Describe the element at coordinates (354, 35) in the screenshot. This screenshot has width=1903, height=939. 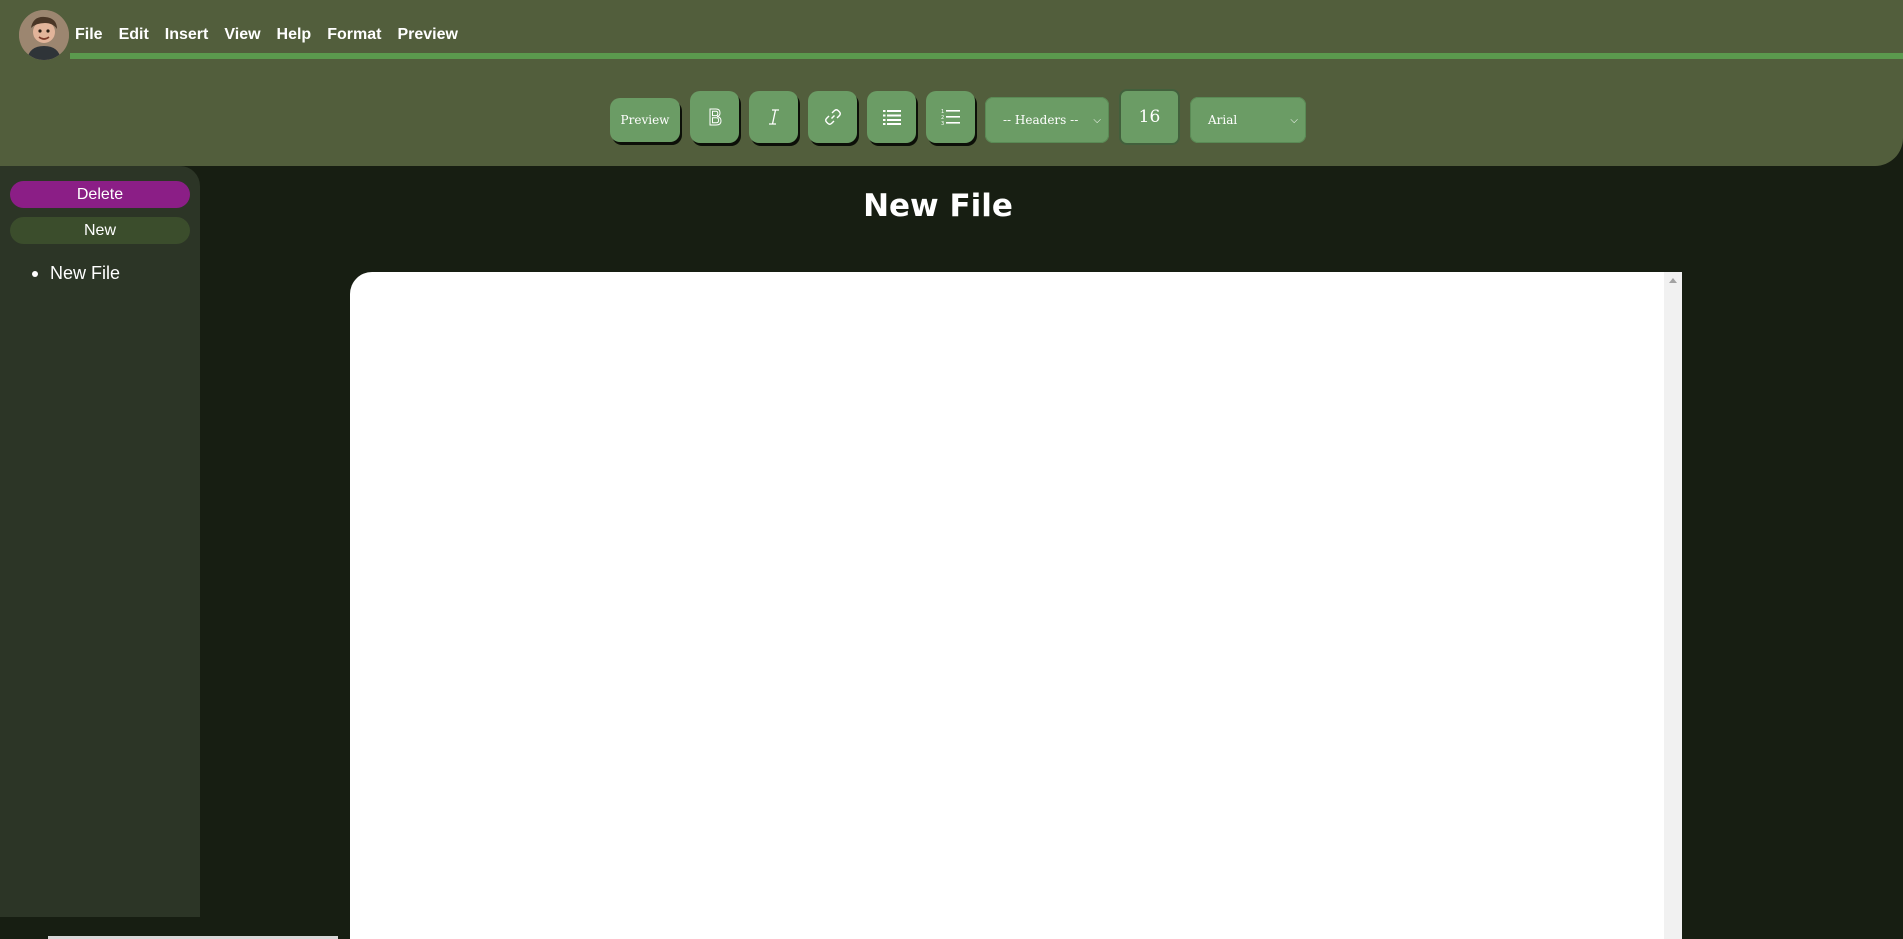
I see `menu-format: Format` at that location.